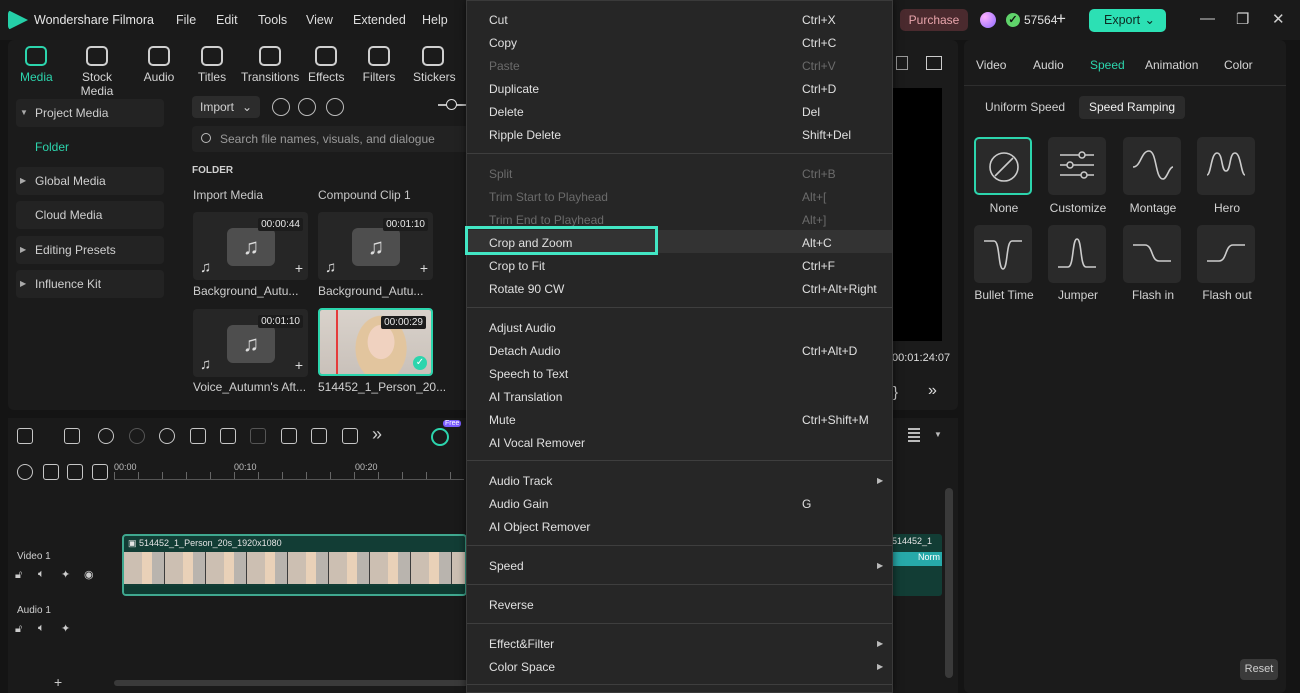  I want to click on menu-item-speech-to-text: Speech to Text, so click(528, 374).